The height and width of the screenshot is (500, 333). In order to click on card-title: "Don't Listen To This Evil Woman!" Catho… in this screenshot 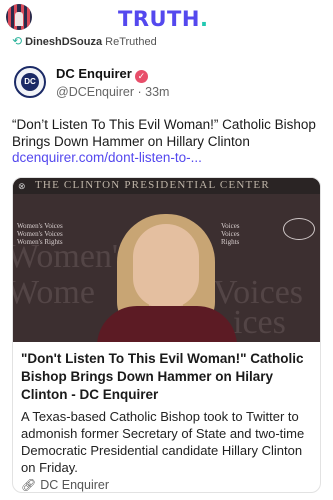, I will do `click(168, 377)`.